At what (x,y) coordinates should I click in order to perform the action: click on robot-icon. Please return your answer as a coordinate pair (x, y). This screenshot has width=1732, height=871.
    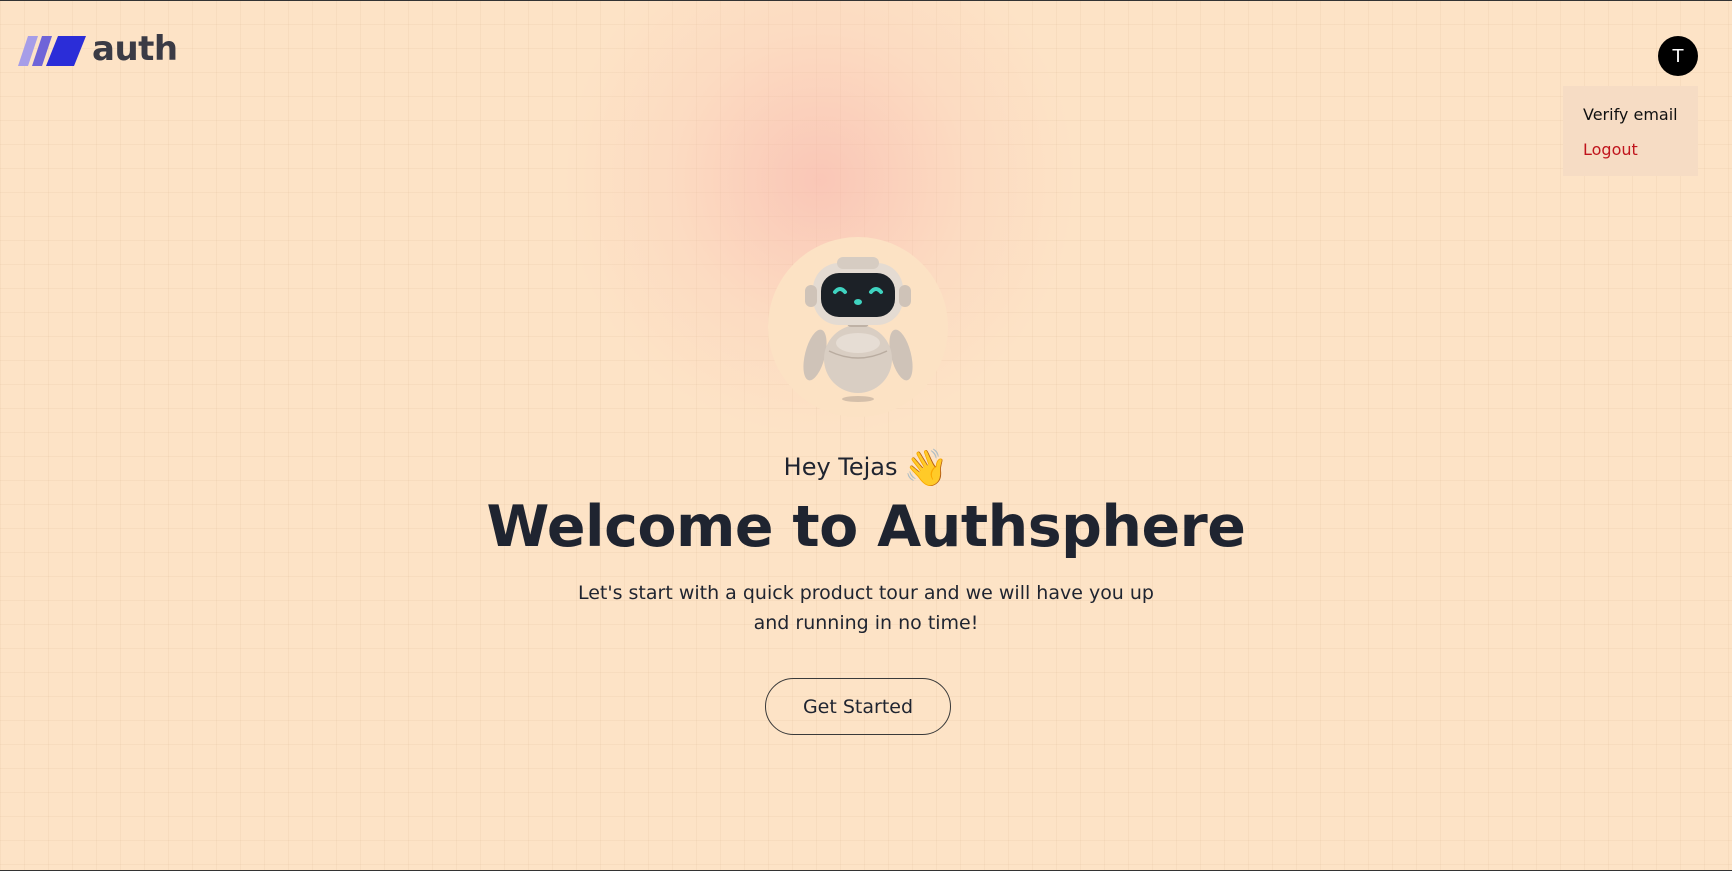
    Looking at the image, I should click on (858, 329).